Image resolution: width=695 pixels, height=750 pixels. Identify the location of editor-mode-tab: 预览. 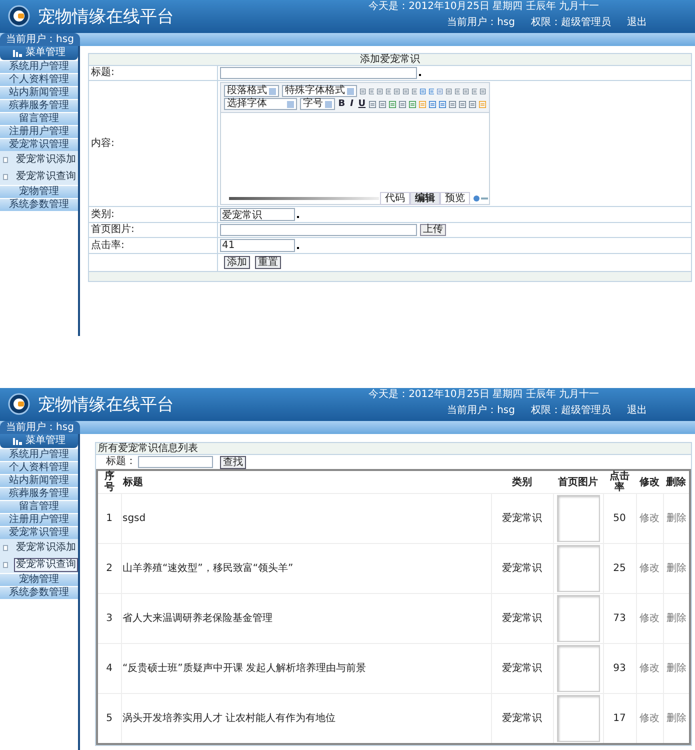
(455, 198).